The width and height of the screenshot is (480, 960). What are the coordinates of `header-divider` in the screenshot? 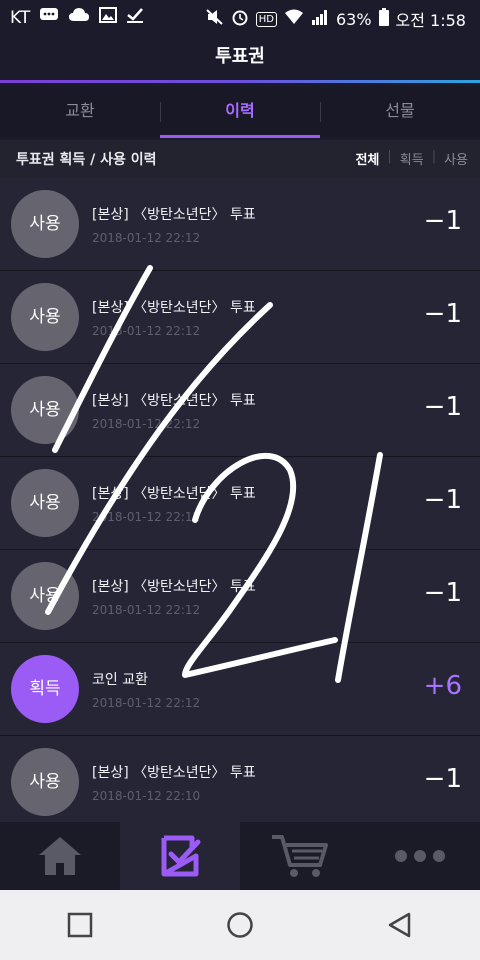 It's located at (240, 81).